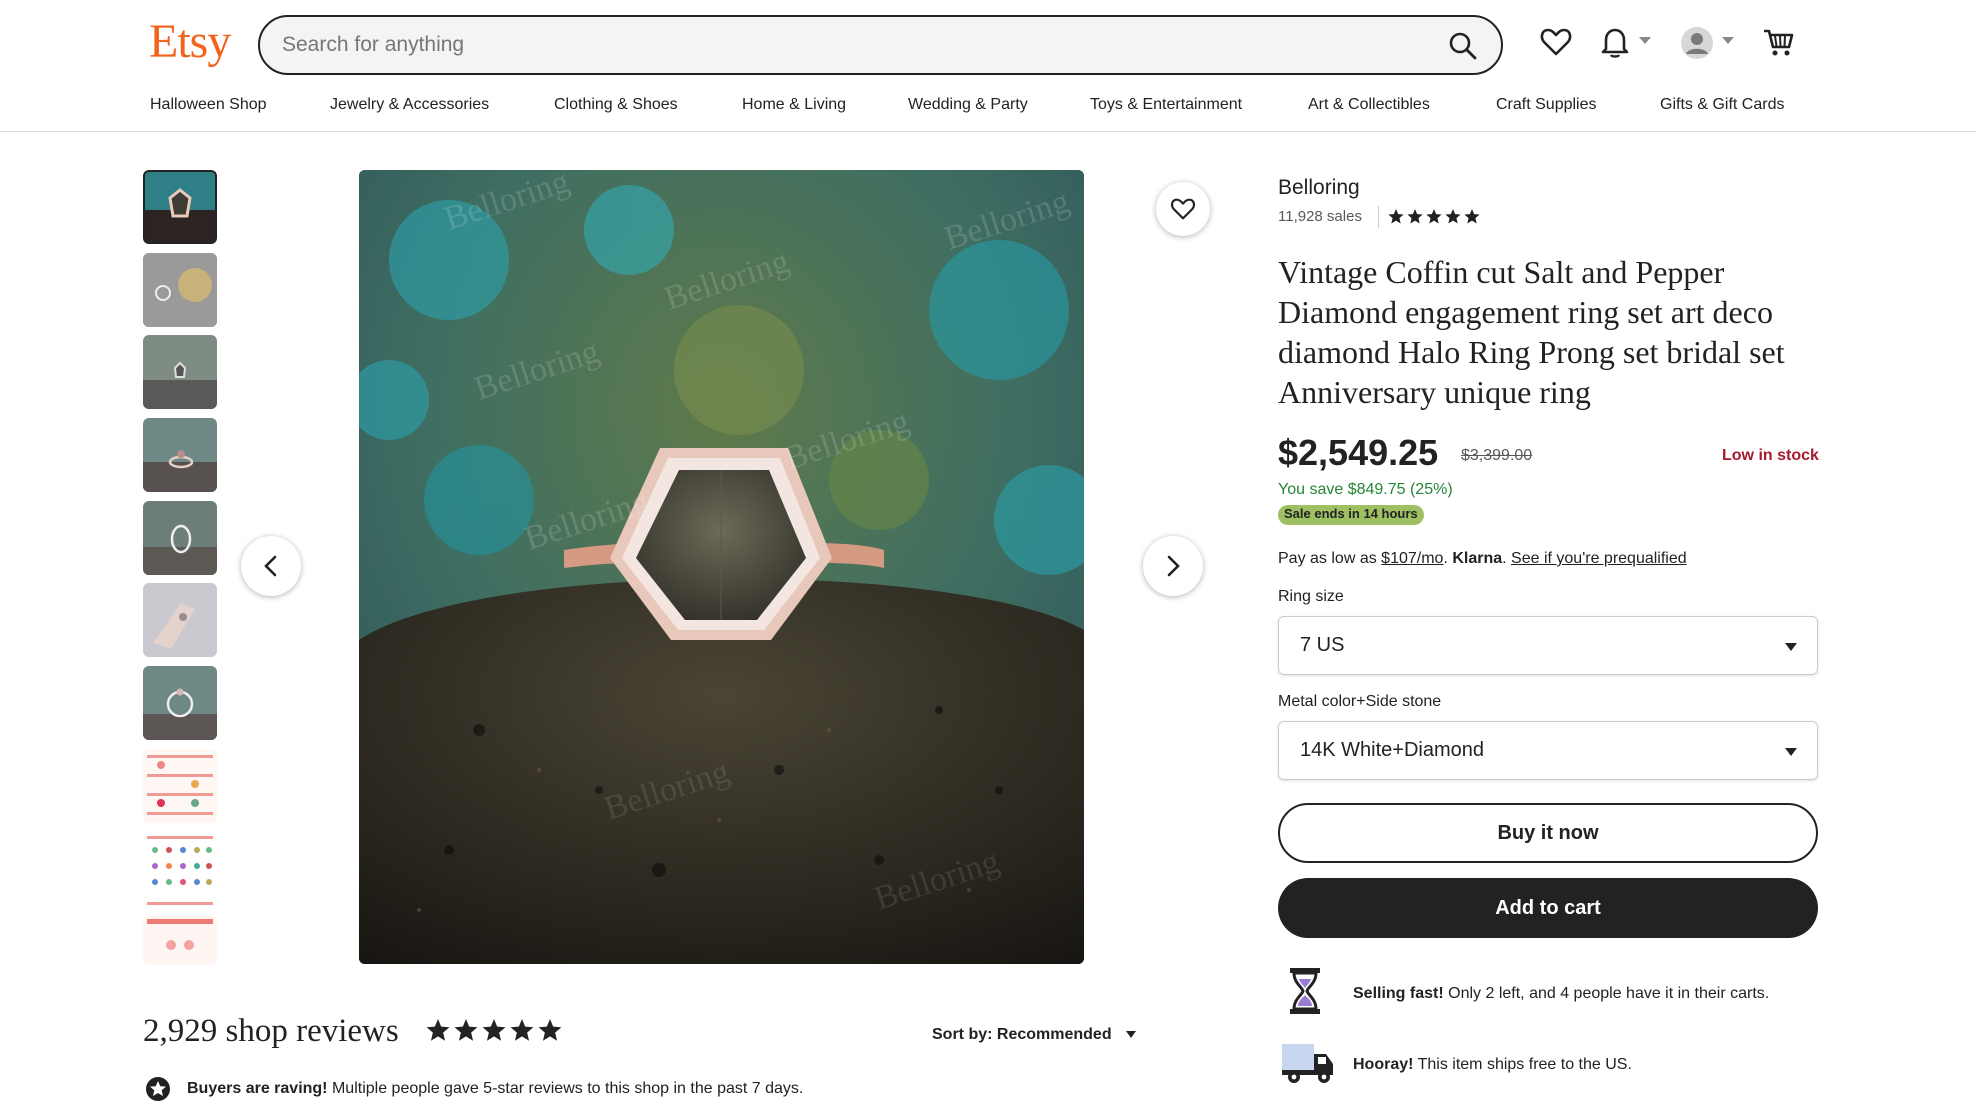 The image size is (1976, 1119). Describe the element at coordinates (1599, 558) in the screenshot. I see `prequalify-link: See if you're prequalified` at that location.